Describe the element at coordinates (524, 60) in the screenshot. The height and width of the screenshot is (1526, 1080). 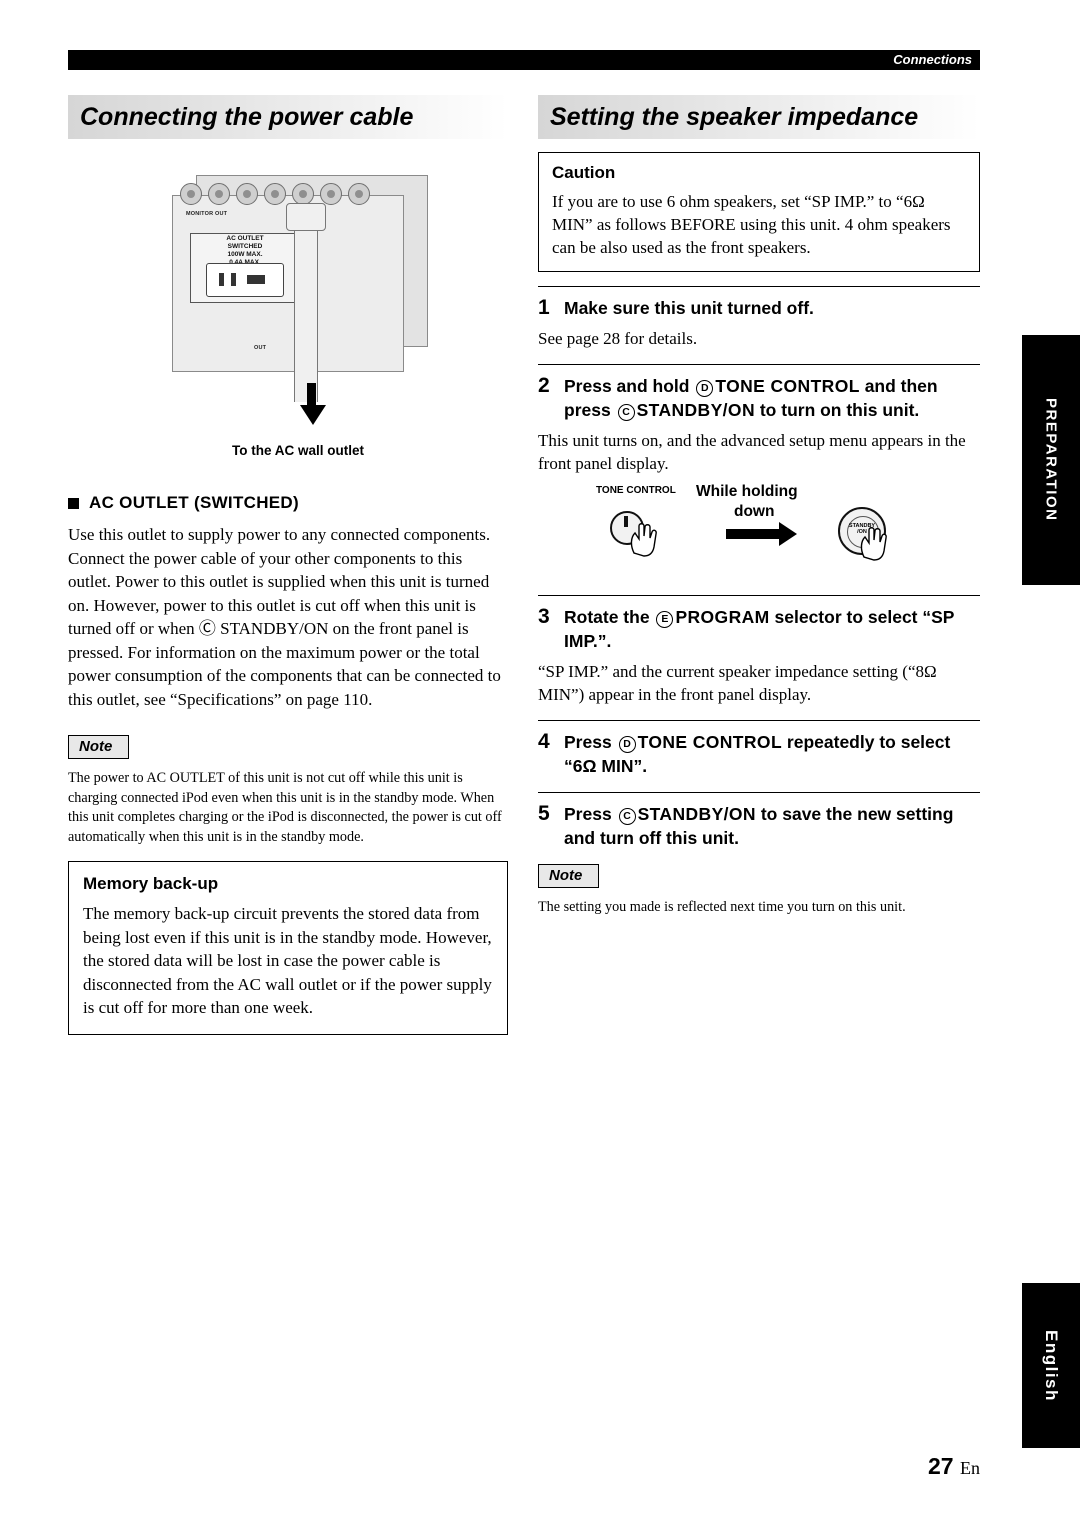
I see `running-head-bar: Connections` at that location.